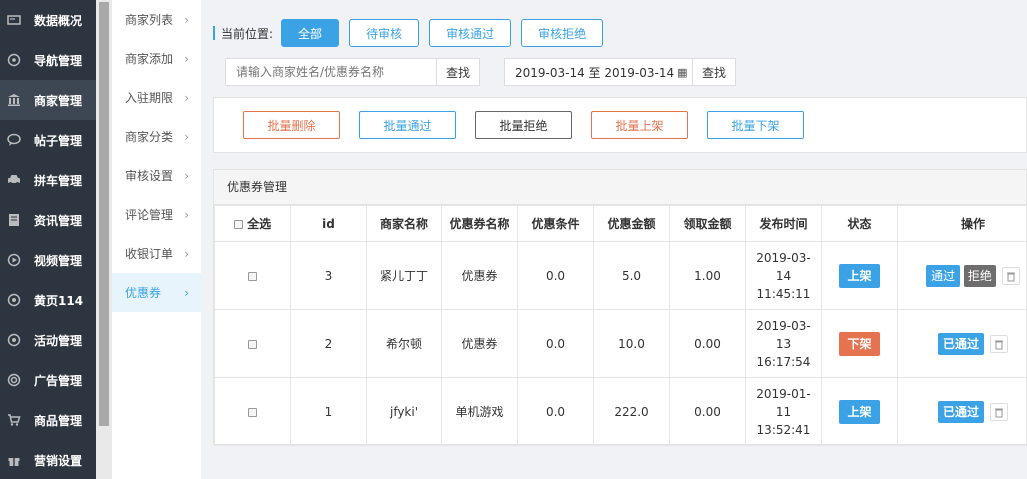 This screenshot has width=1027, height=479. Describe the element at coordinates (682, 72) in the screenshot. I see `calendar-icon: ▦` at that location.